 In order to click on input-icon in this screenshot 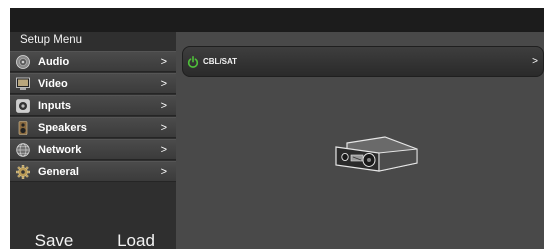, I will do `click(23, 106)`.